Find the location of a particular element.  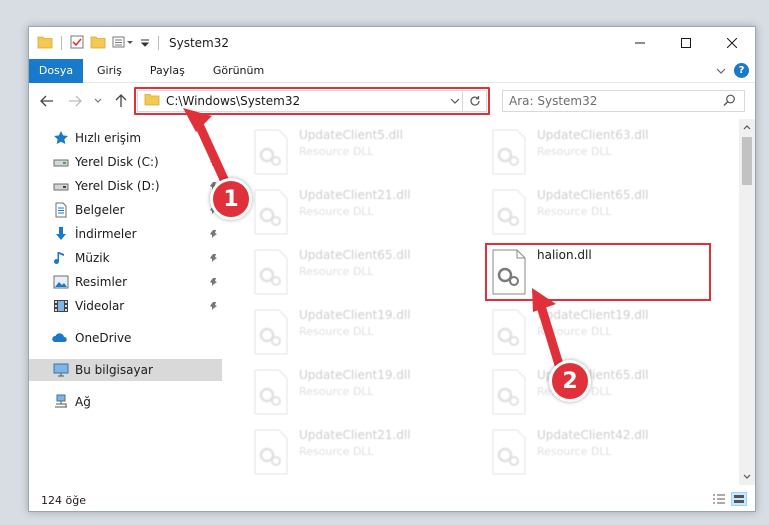

tab-giris: Giriş is located at coordinates (109, 71).